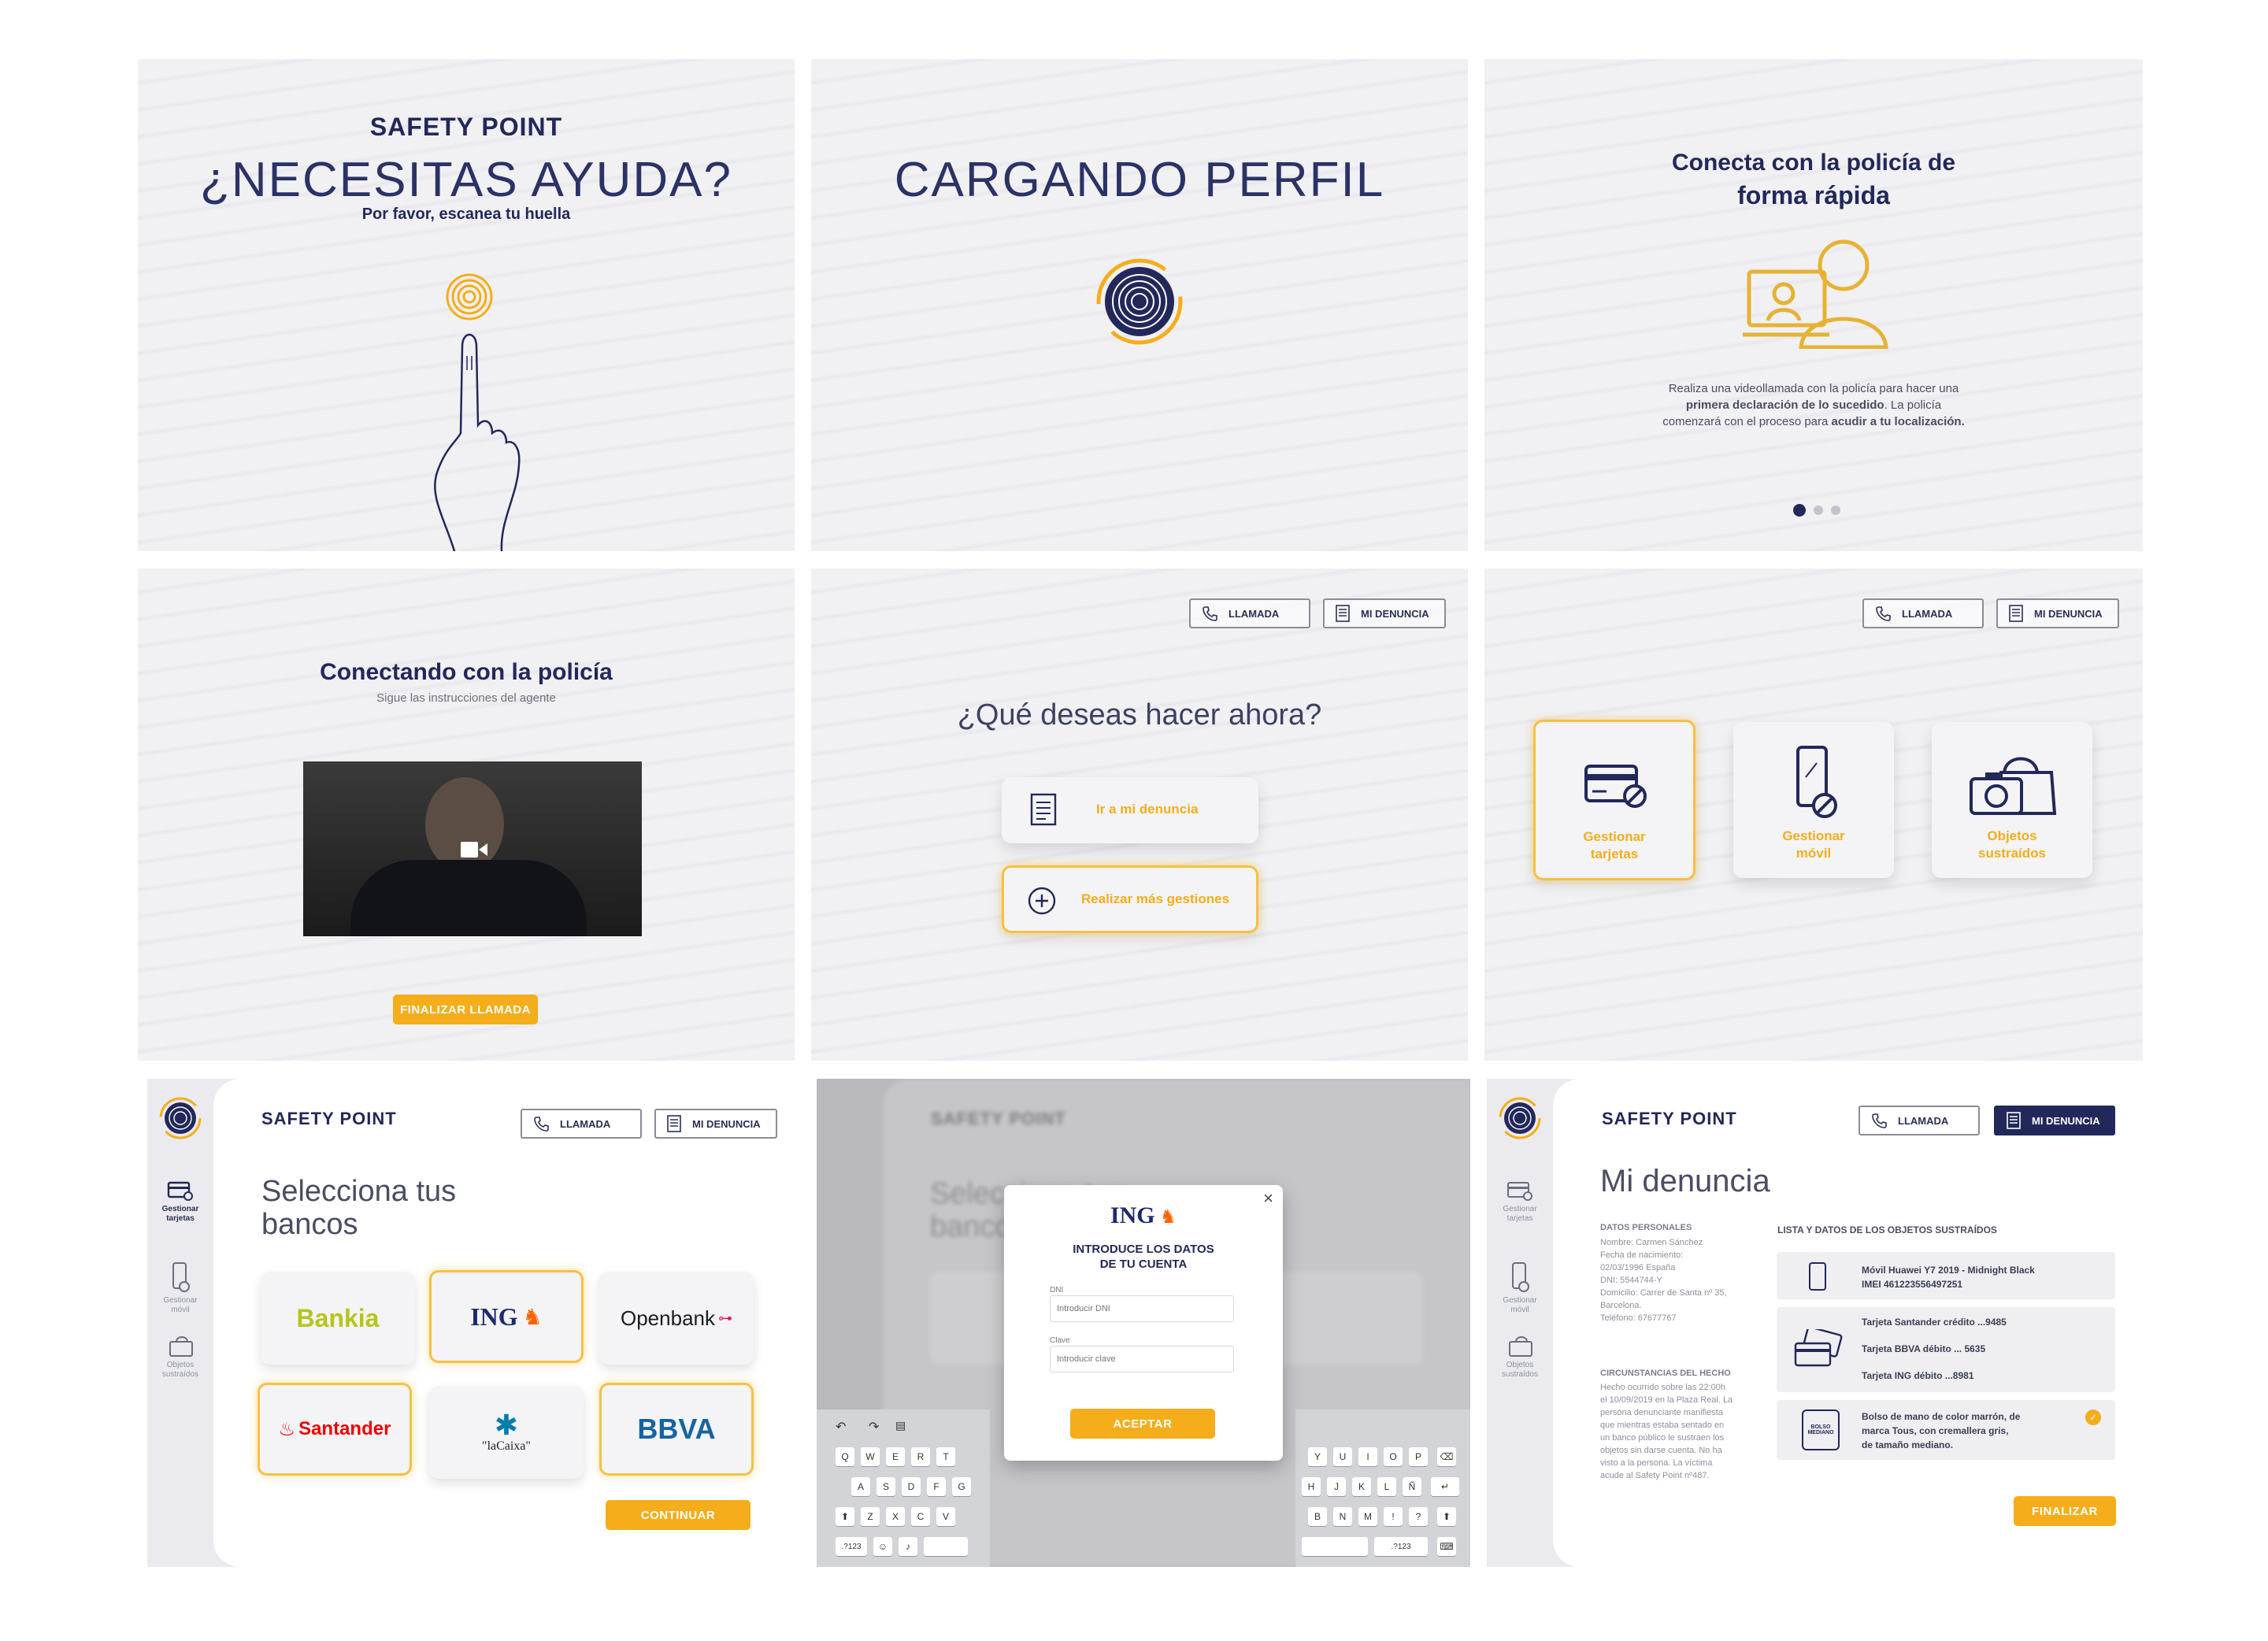  I want to click on end-call-button: FINALIZAR LLAMADA, so click(465, 1009).